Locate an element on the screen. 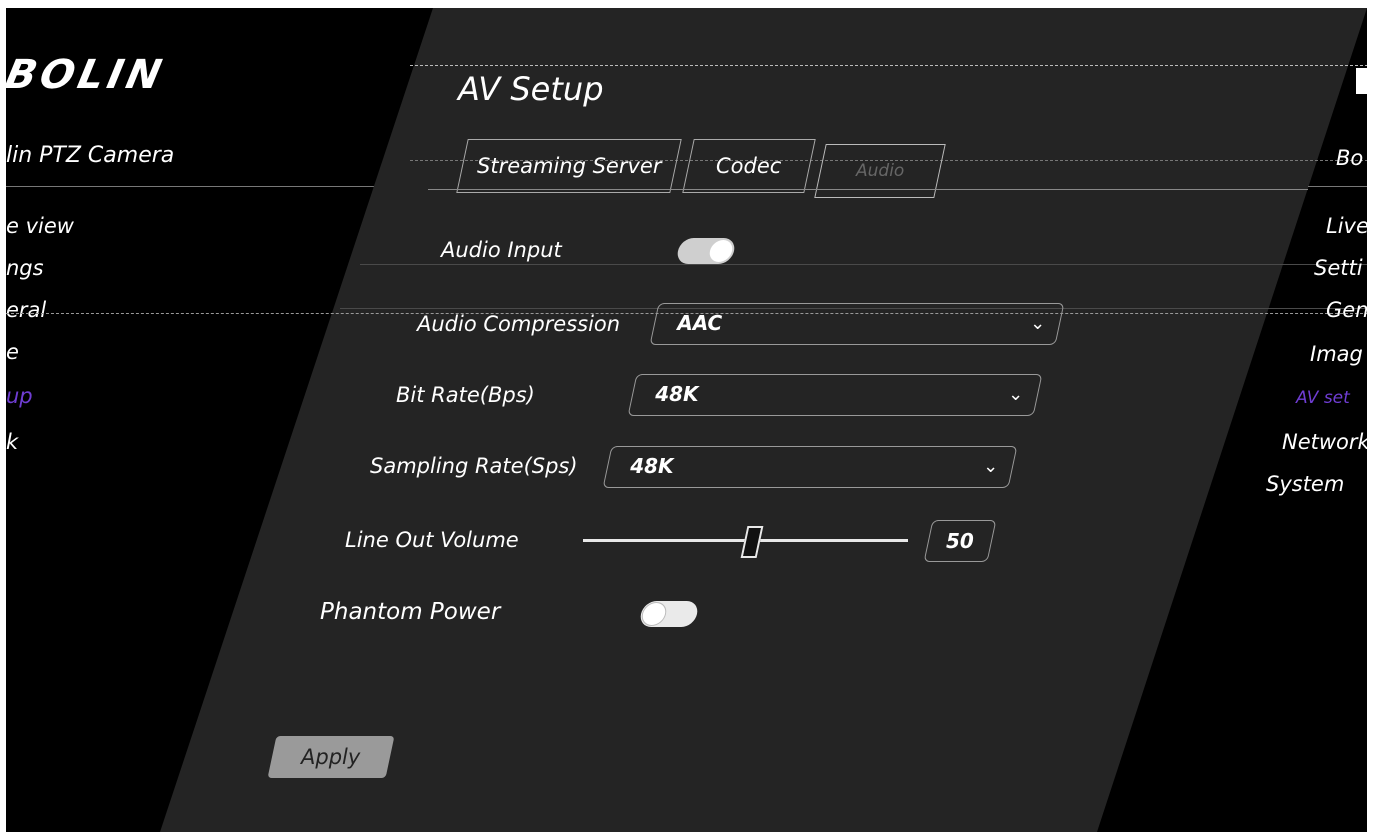 This screenshot has height=832, width=1379. audio-input-toggle is located at coordinates (706, 251).